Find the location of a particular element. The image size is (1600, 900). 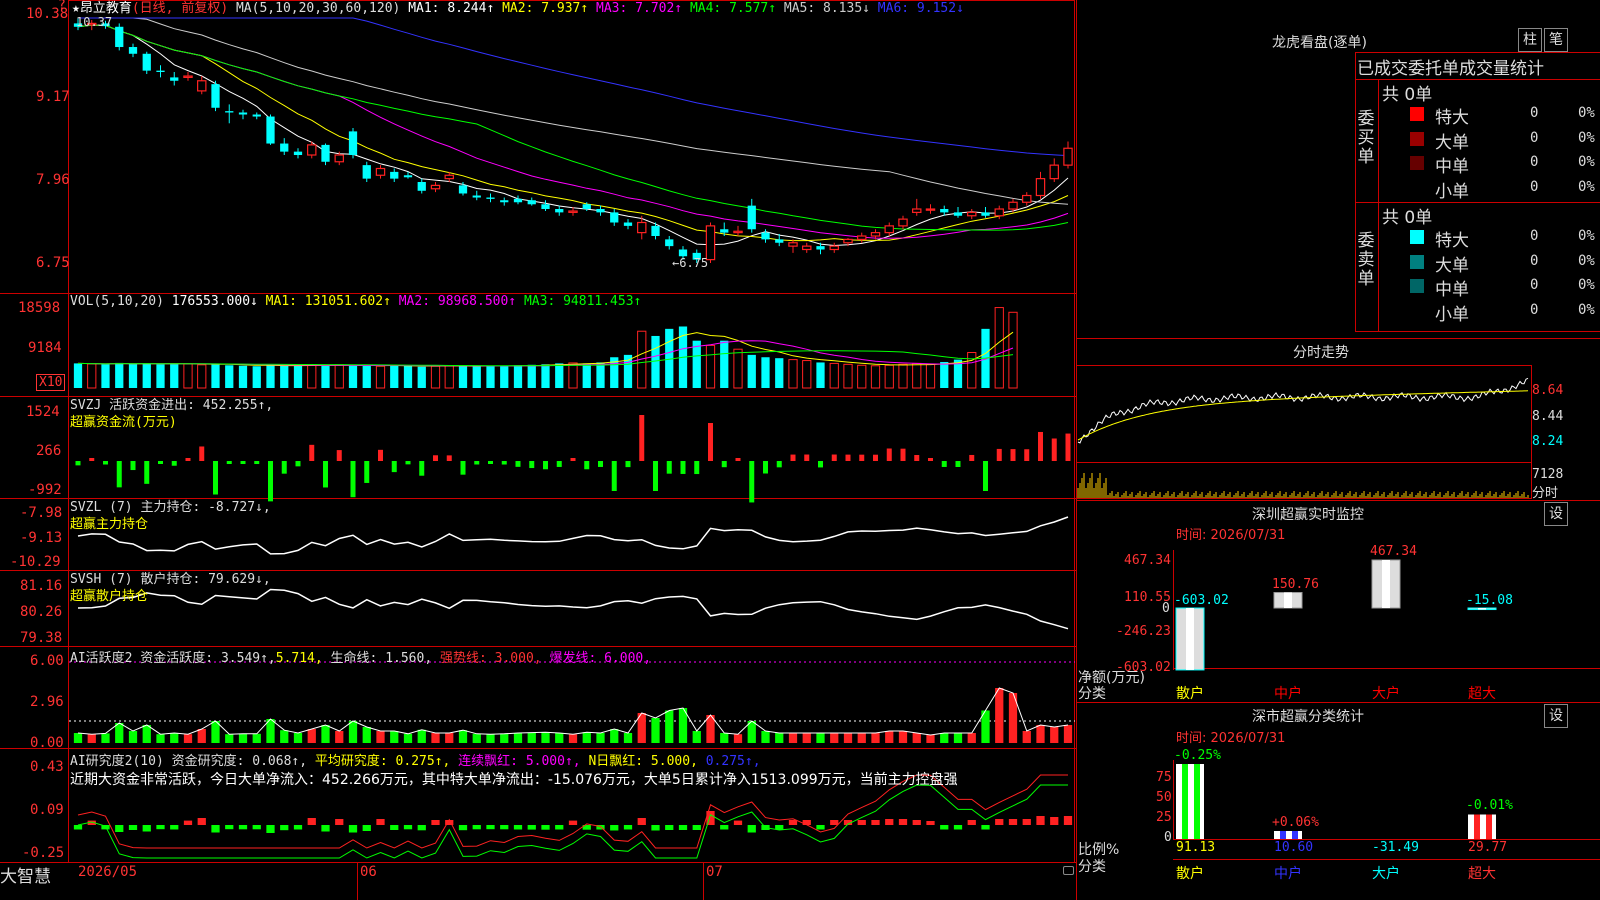

stock-name: 昂立教育 is located at coordinates (106, 8).